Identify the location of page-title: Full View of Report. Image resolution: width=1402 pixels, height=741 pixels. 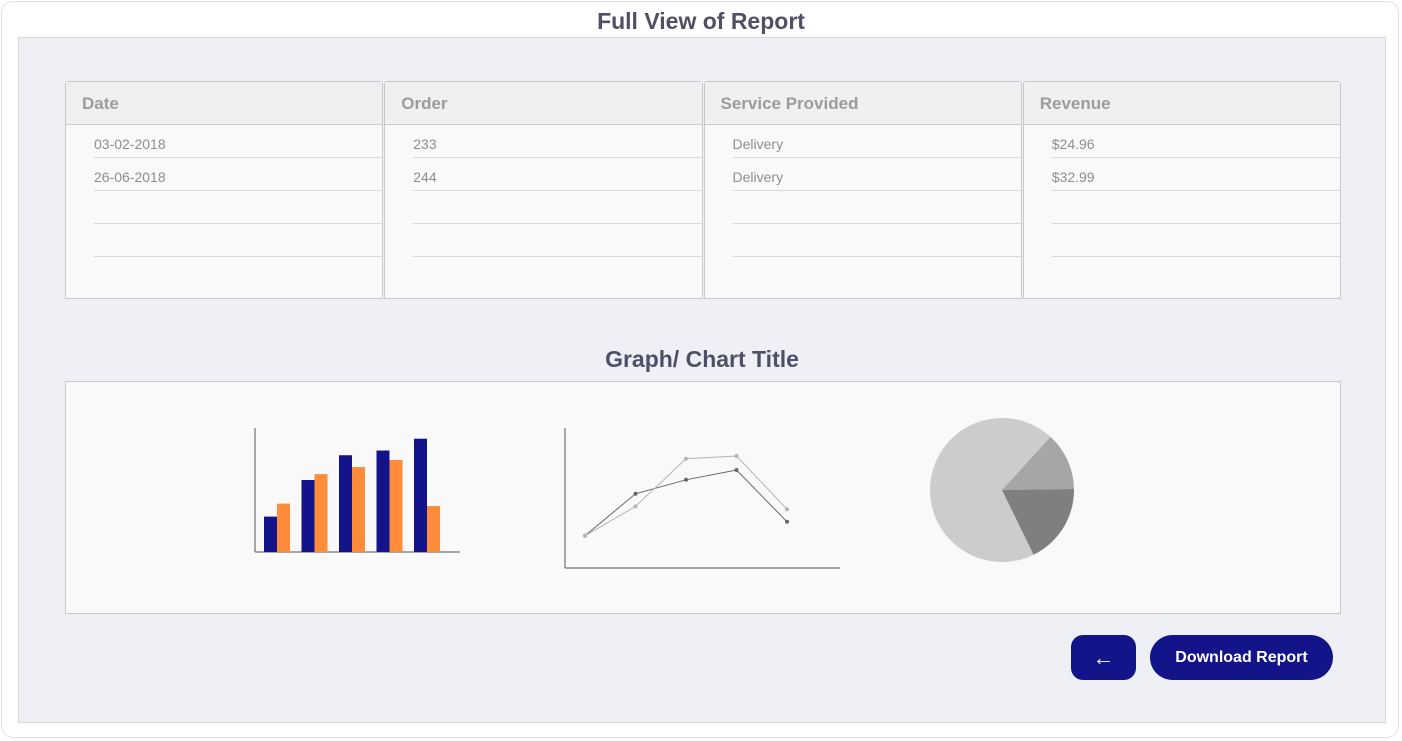
(701, 21).